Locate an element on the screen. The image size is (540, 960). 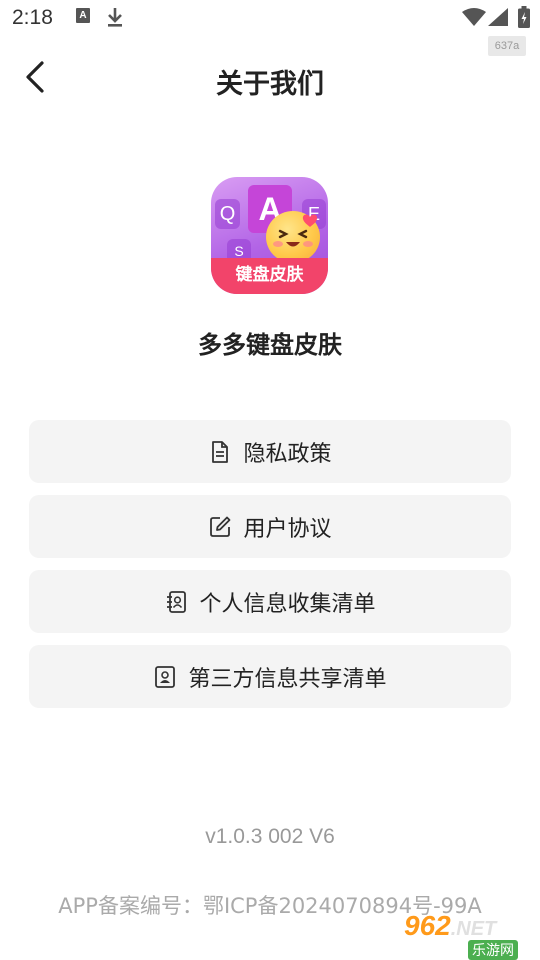
logo-key-q: Q is located at coordinates (227, 214).